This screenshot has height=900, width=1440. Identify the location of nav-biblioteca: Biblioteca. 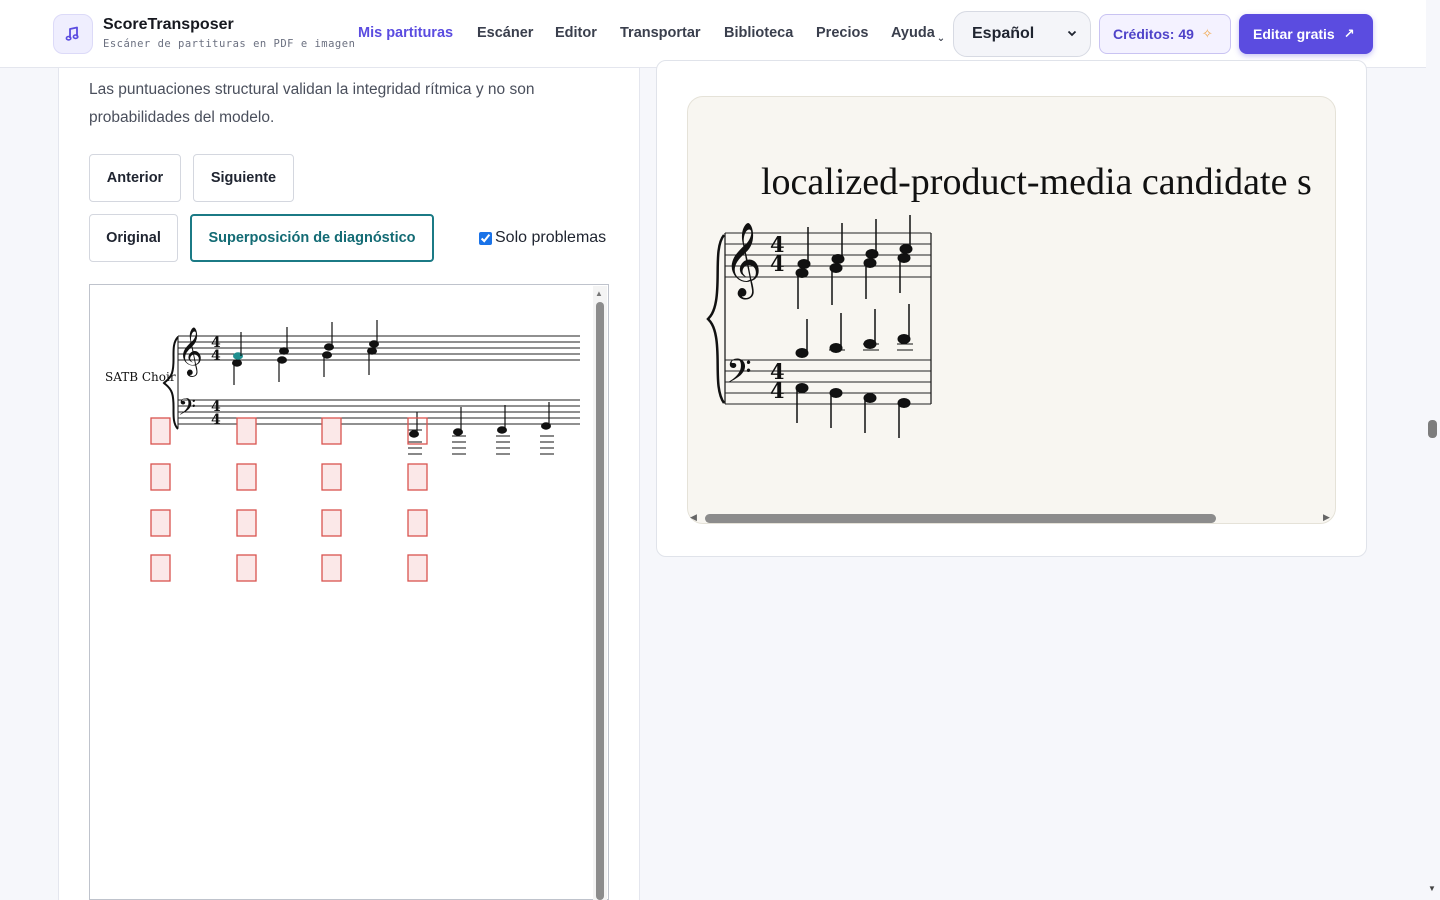
(758, 33).